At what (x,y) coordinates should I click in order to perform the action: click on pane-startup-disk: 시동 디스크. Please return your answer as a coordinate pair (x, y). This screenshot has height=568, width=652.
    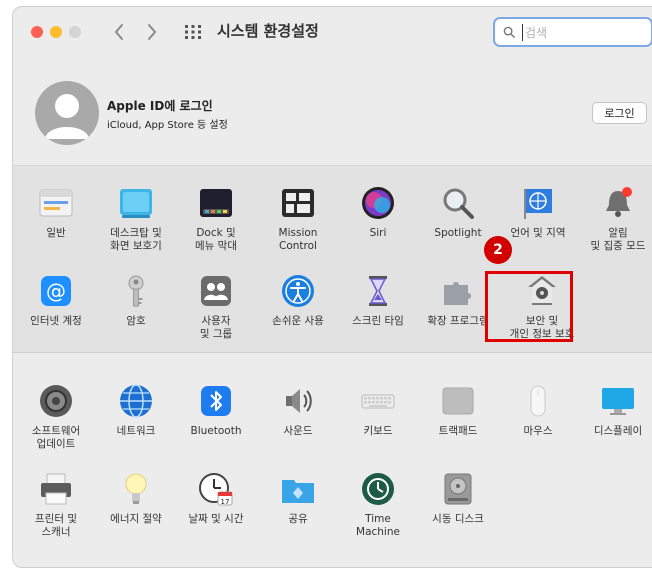
    Looking at the image, I should click on (458, 498).